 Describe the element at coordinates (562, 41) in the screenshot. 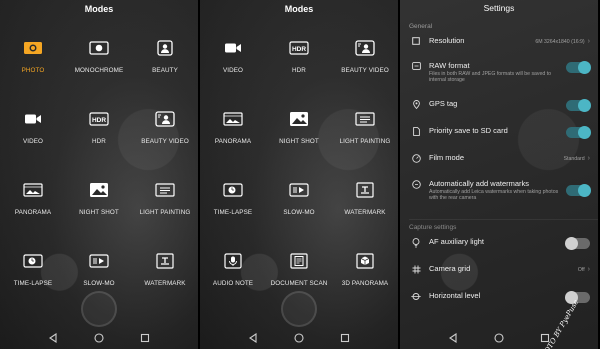

I see `resolution-value: 6M 3264x1840 (16:9) ›` at that location.